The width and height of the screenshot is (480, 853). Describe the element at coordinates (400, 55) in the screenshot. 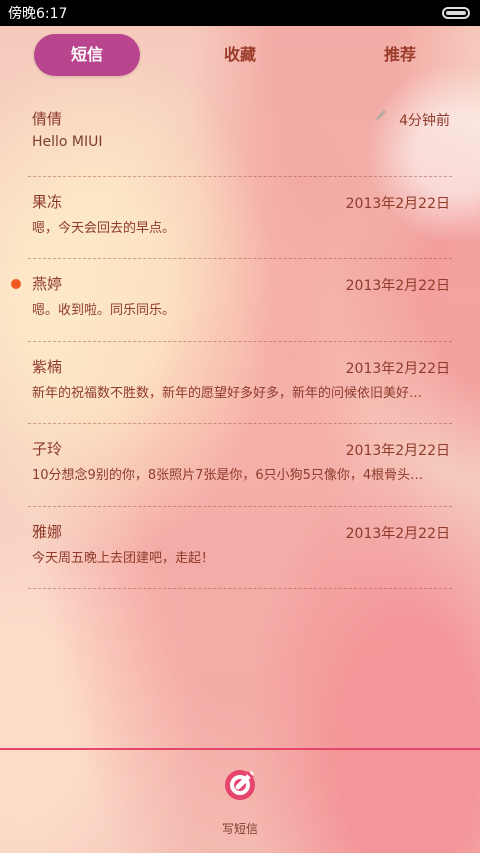

I see `tab-recommended: 推荐` at that location.